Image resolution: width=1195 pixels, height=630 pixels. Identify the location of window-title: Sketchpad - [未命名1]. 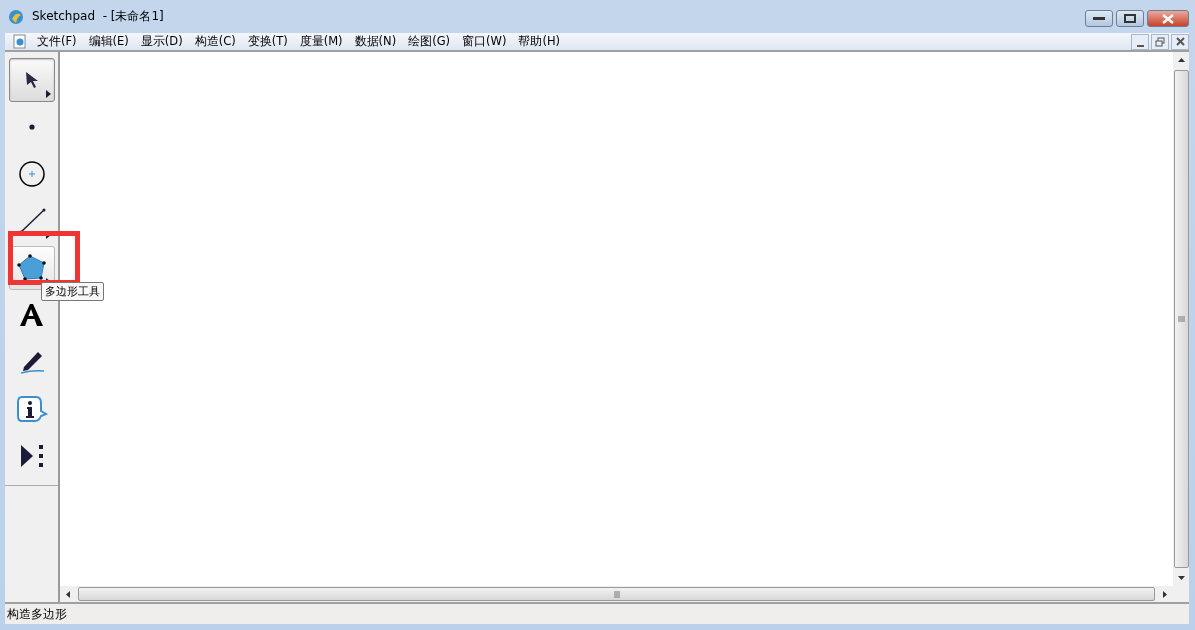
(98, 16).